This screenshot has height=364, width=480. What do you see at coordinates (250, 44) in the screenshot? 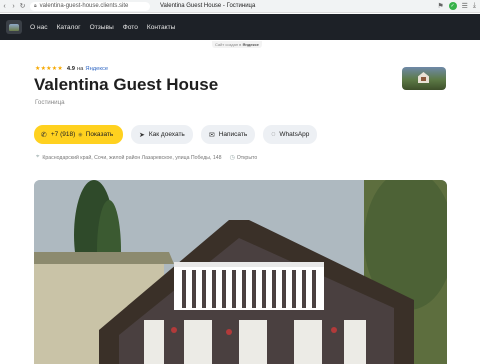
I see `badge-brand: Яндексе` at bounding box center [250, 44].